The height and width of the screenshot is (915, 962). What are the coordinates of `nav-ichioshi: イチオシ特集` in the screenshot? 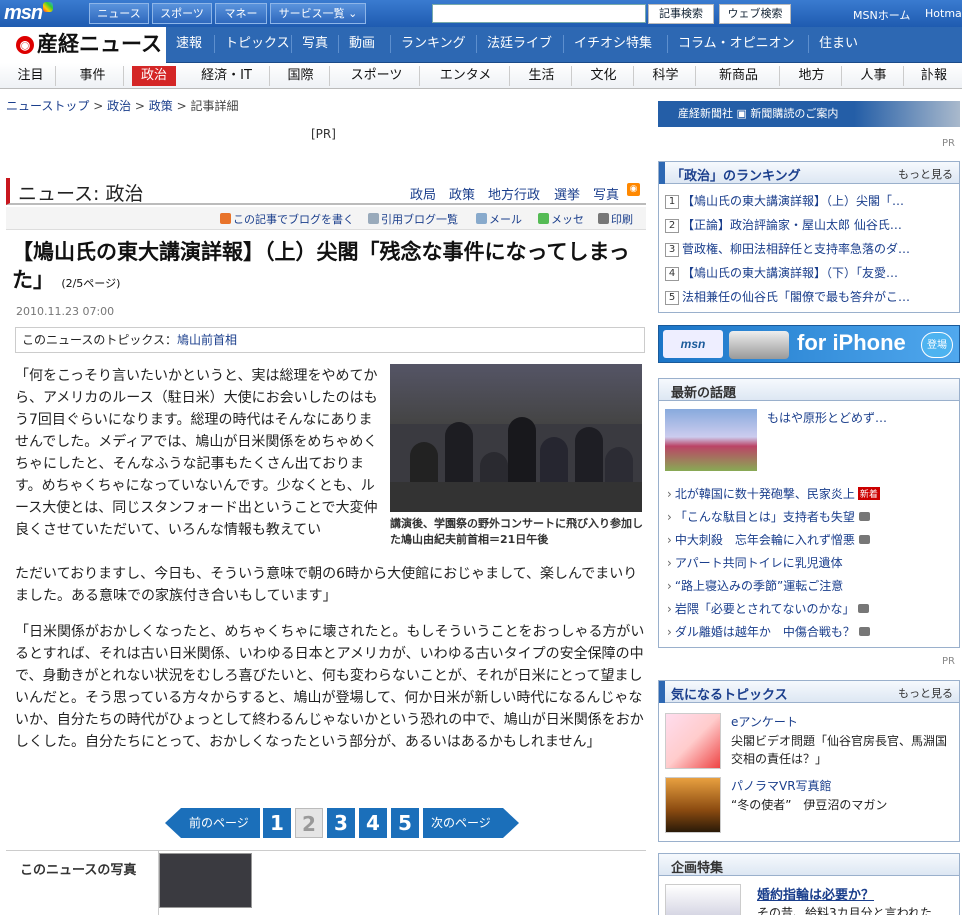 It's located at (612, 44).